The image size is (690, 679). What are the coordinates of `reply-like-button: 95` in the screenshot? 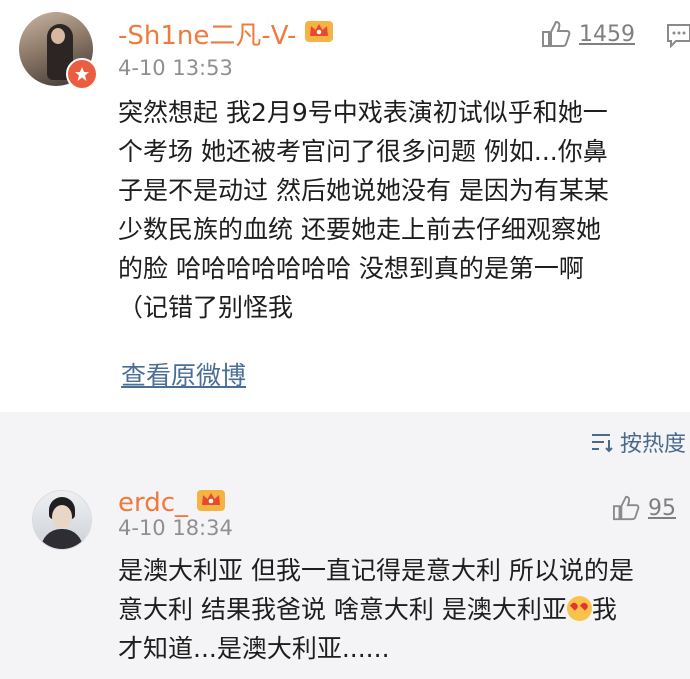 It's located at (644, 508).